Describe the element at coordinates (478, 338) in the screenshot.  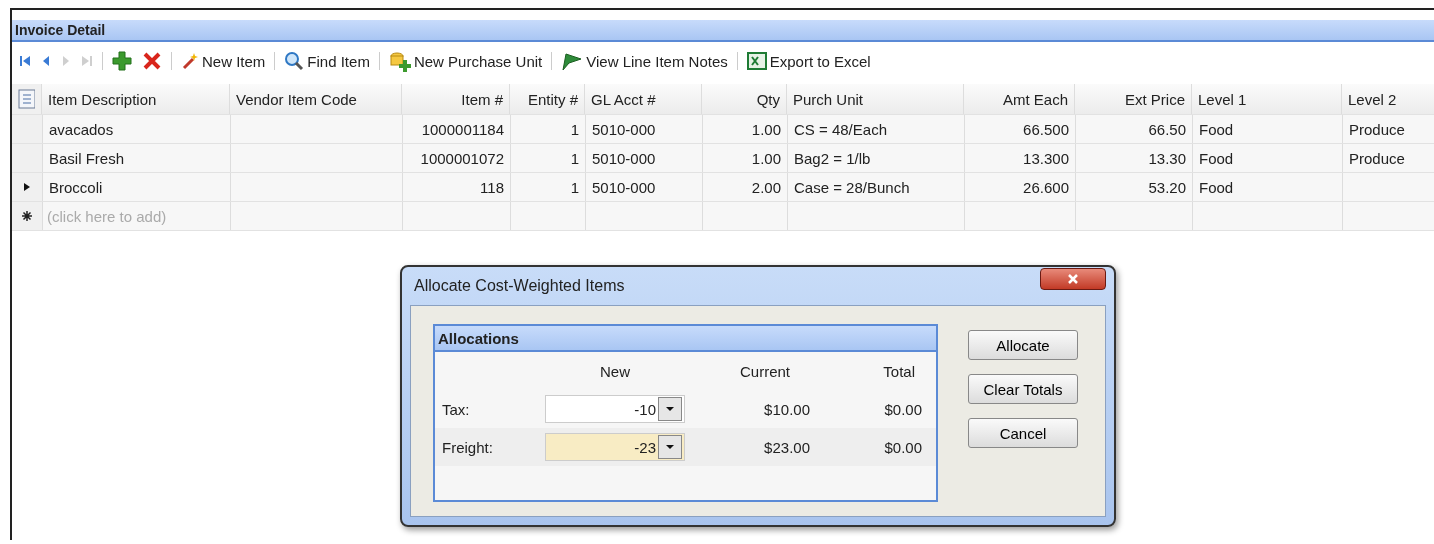
I see `group-title: Allocations` at that location.